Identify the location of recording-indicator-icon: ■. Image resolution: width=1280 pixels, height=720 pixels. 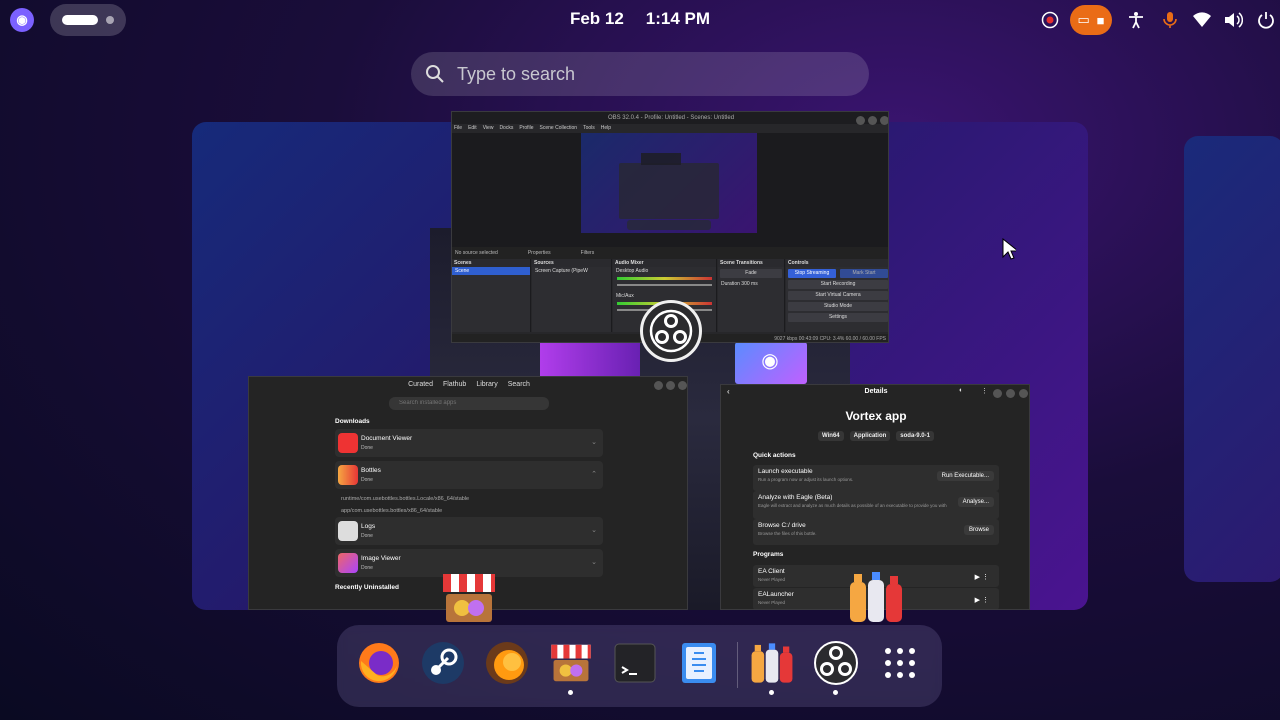
(1100, 20).